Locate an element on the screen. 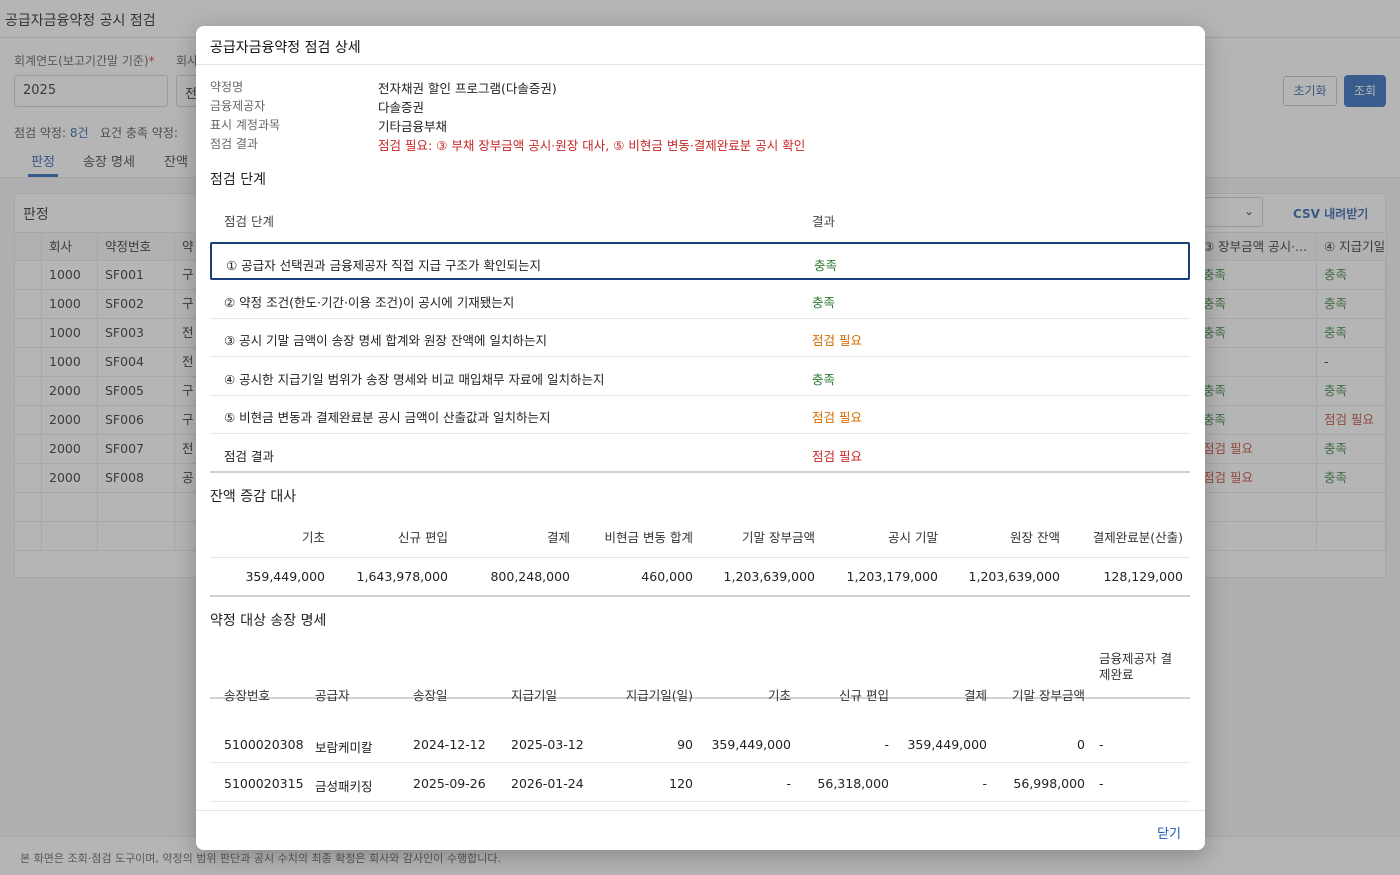 This screenshot has width=1400, height=875. invoice-col-header: 금융제공자 결제완료 is located at coordinates (1135, 666).